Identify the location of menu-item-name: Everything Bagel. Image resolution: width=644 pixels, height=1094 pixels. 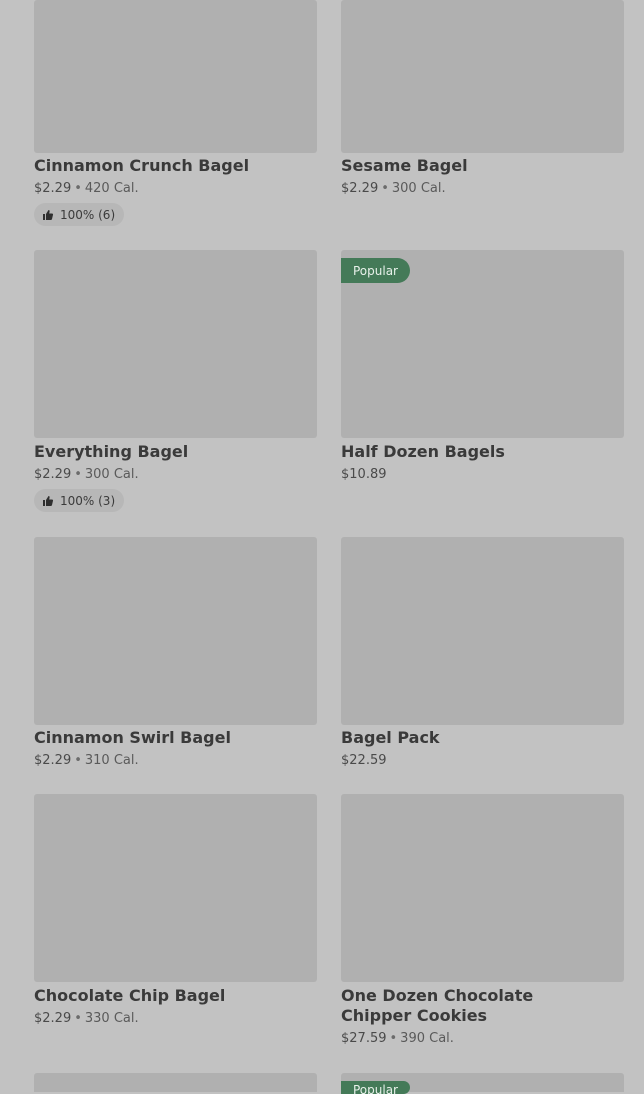
(111, 451).